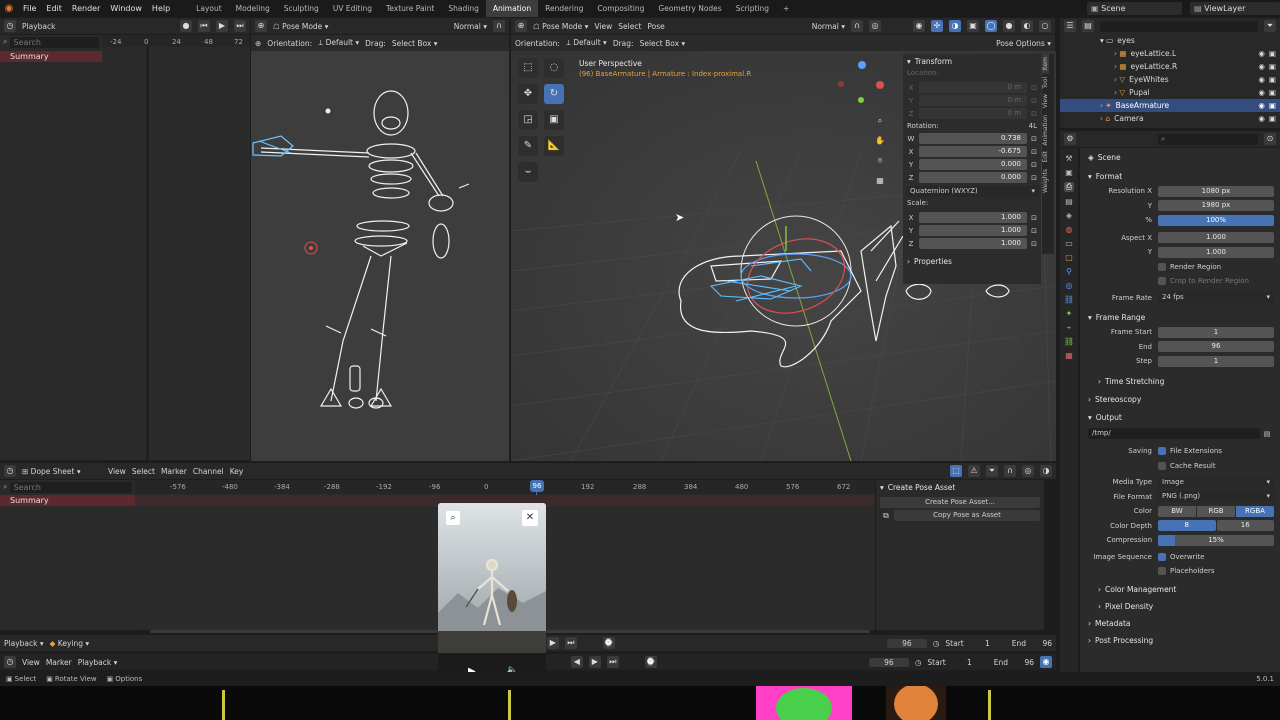  What do you see at coordinates (161, 8) in the screenshot?
I see `menu-help: Help` at bounding box center [161, 8].